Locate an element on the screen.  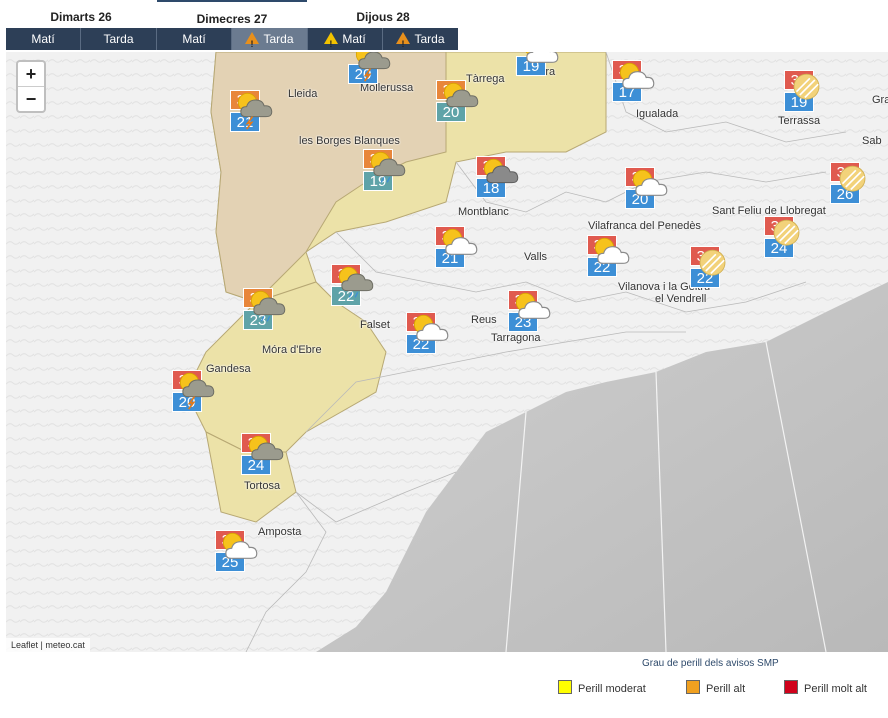
city-label: Valls is located at coordinates (536, 257).